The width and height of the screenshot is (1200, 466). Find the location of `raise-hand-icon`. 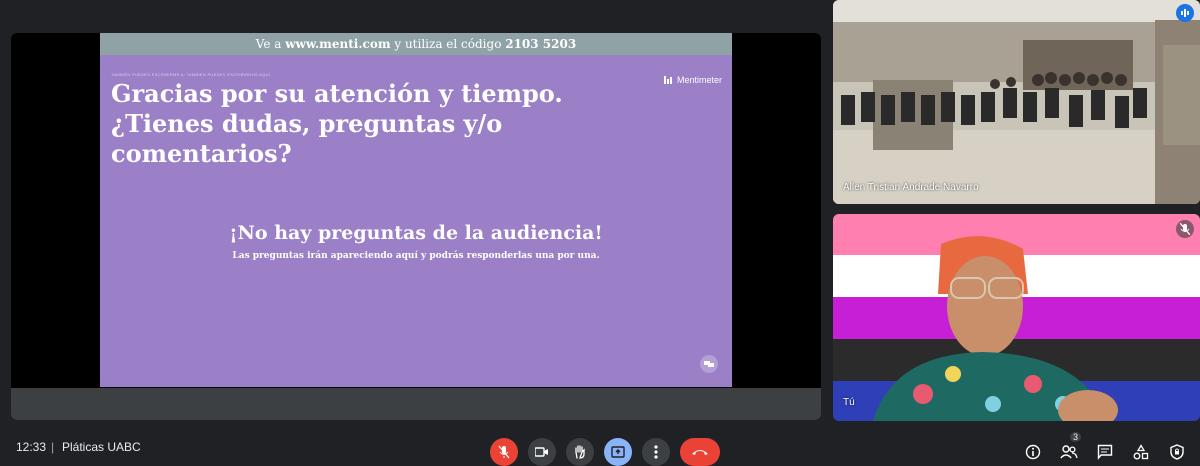

raise-hand-icon is located at coordinates (580, 452).